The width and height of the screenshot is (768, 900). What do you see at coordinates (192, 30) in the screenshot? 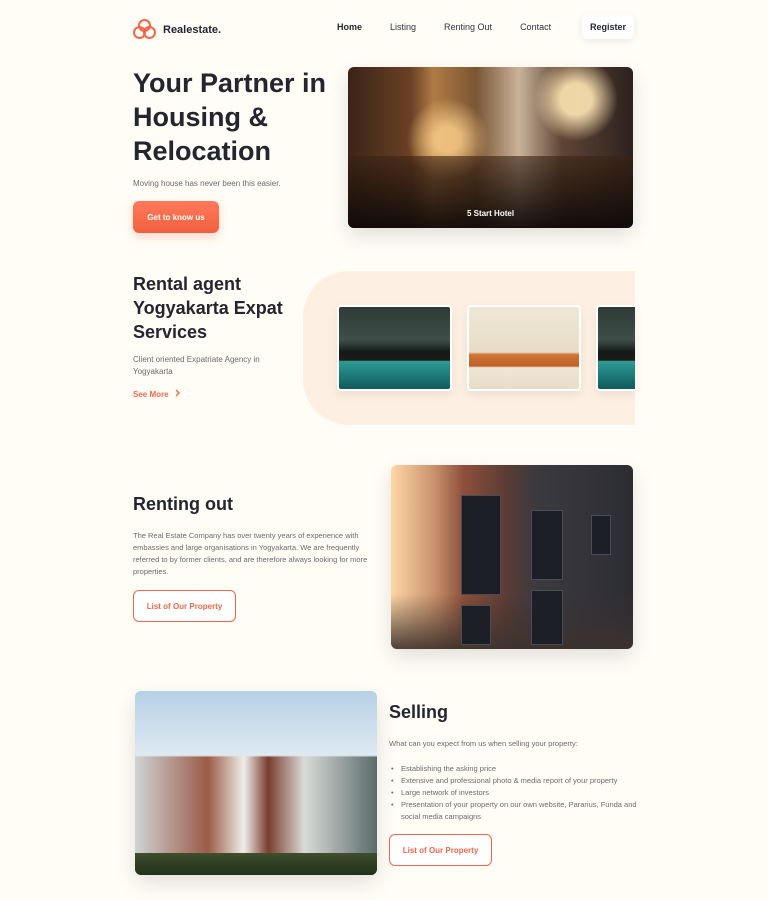
I see `logo-text: Realestate.` at bounding box center [192, 30].